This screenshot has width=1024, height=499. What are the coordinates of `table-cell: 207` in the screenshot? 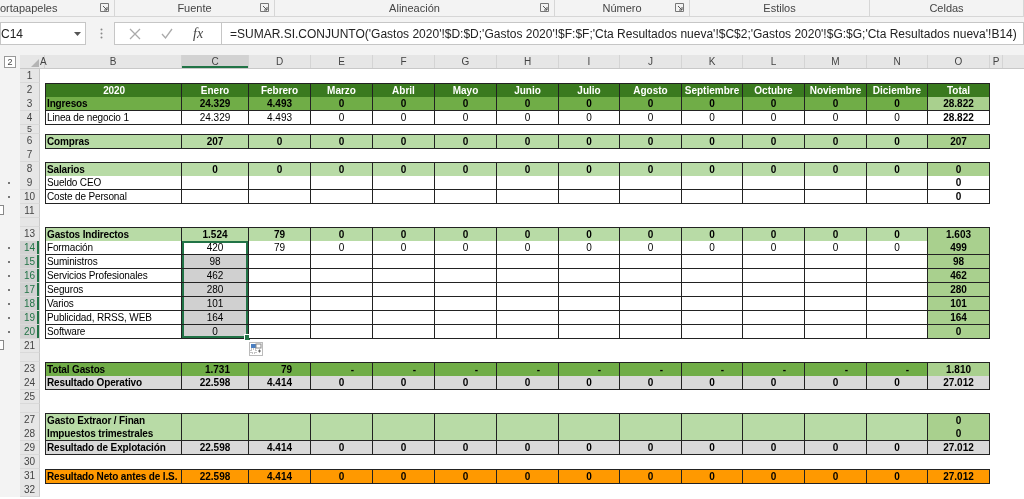 It's located at (215, 141).